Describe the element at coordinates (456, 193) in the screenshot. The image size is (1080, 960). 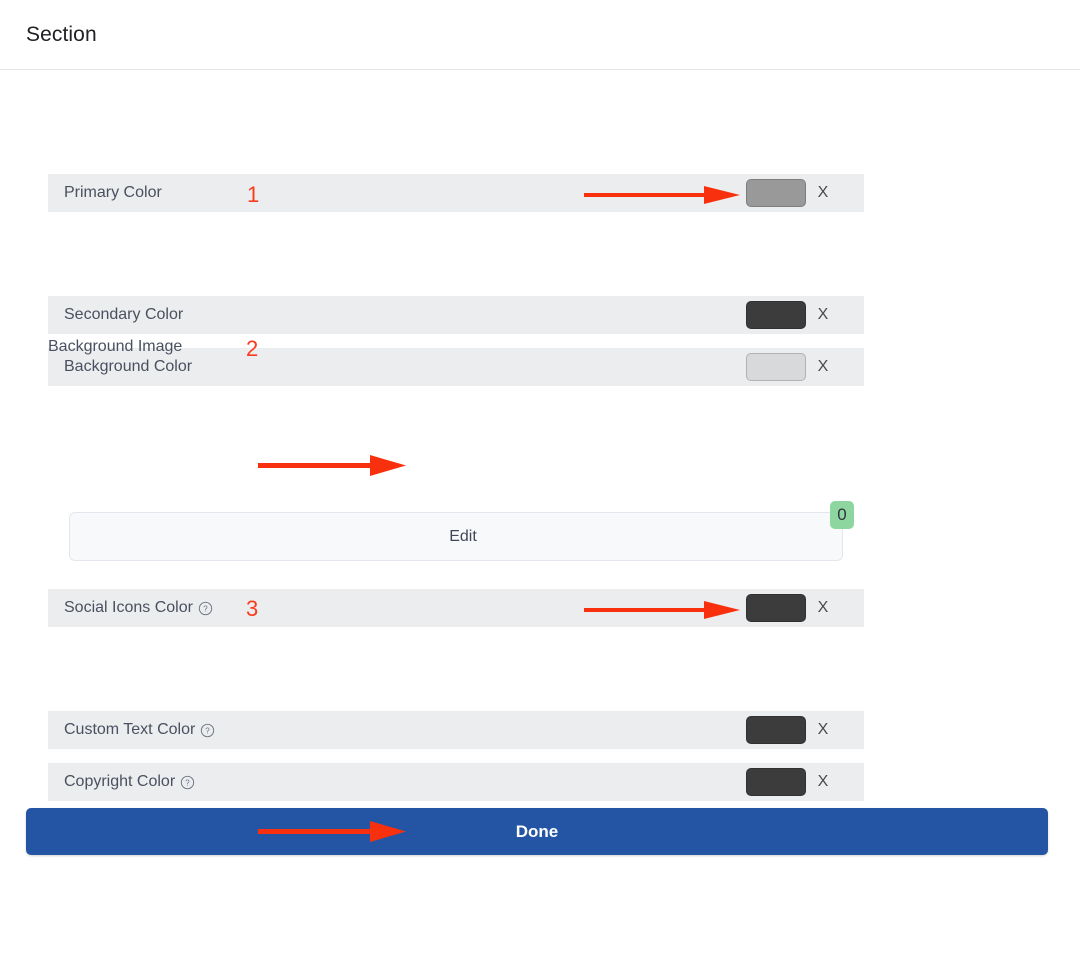
I see `setting-row-primary-color: Primary Color X` at that location.